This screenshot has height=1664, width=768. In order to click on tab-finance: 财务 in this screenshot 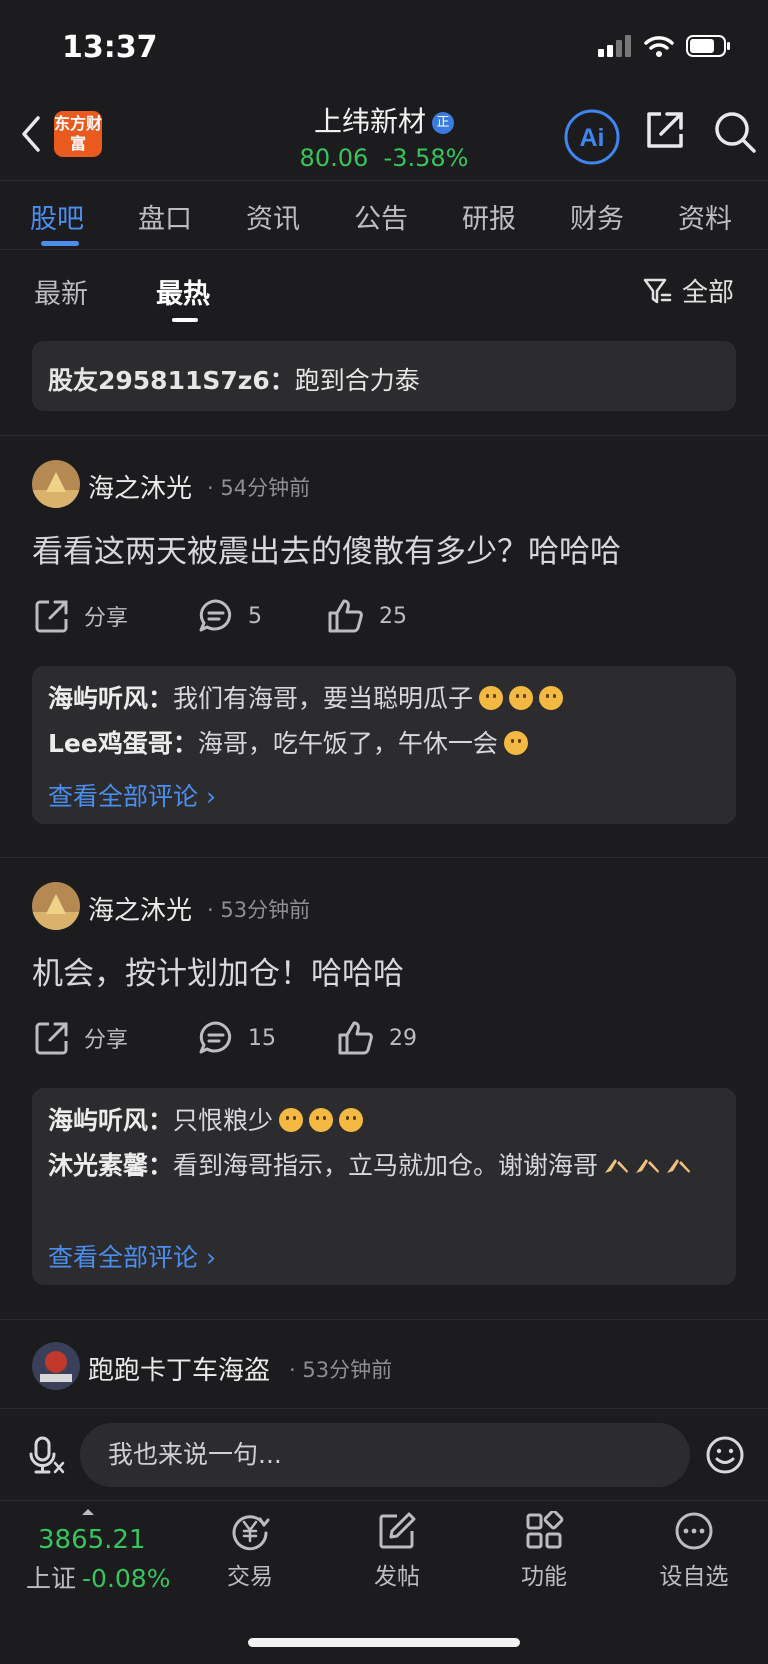, I will do `click(597, 216)`.